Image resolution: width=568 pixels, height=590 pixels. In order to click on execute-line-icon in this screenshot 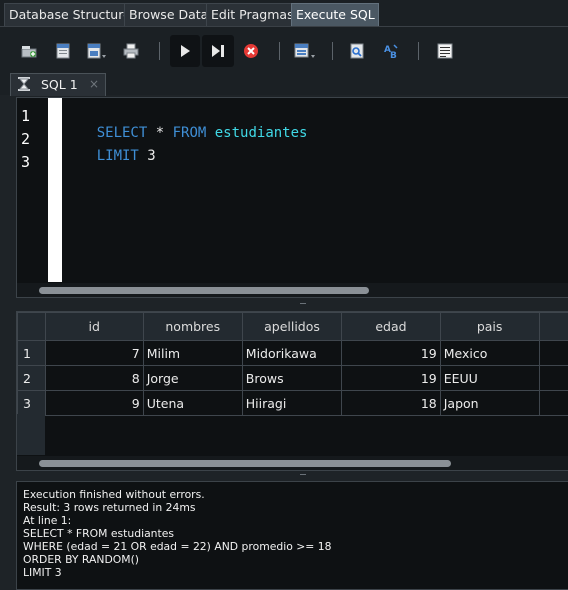, I will do `click(218, 51)`.